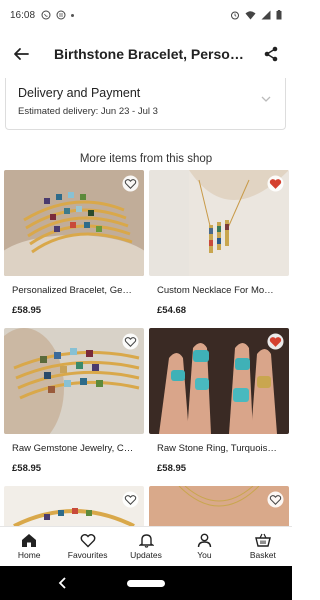  Describe the element at coordinates (61, 15) in the screenshot. I see `sync-icon` at that location.